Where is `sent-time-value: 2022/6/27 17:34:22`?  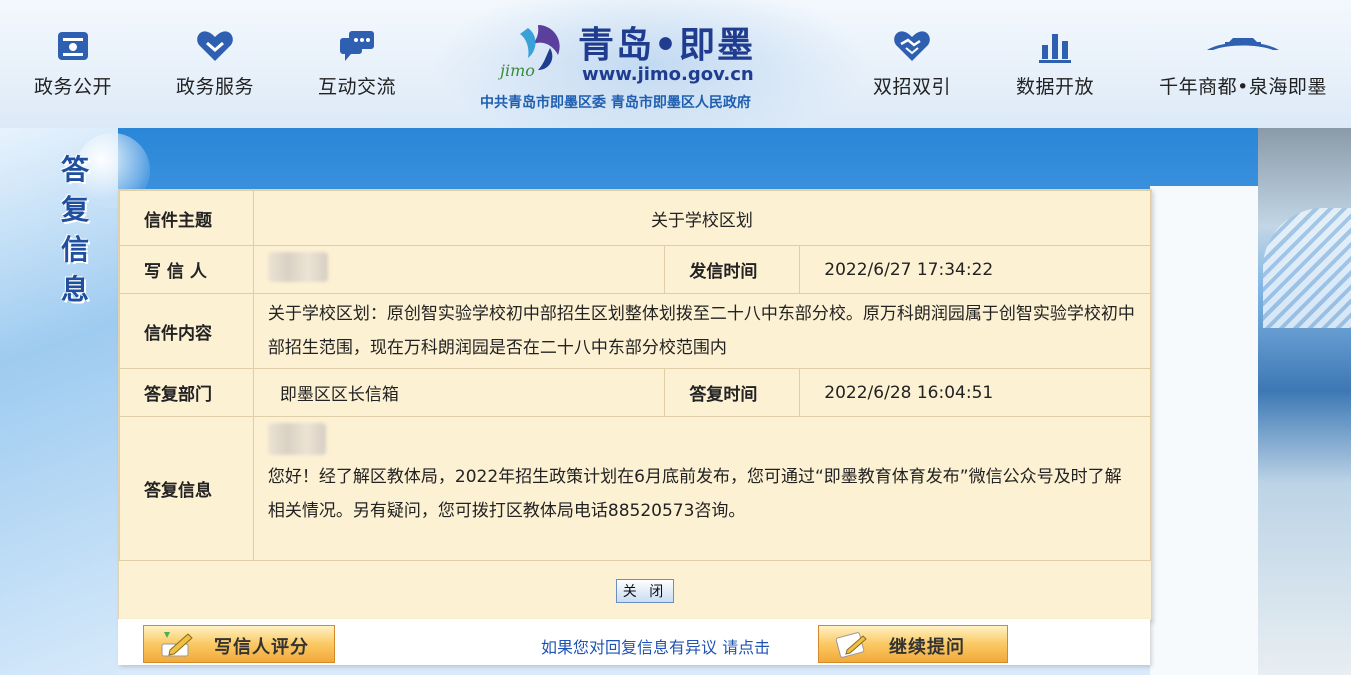
sent-time-value: 2022/6/27 17:34:22 is located at coordinates (975, 269).